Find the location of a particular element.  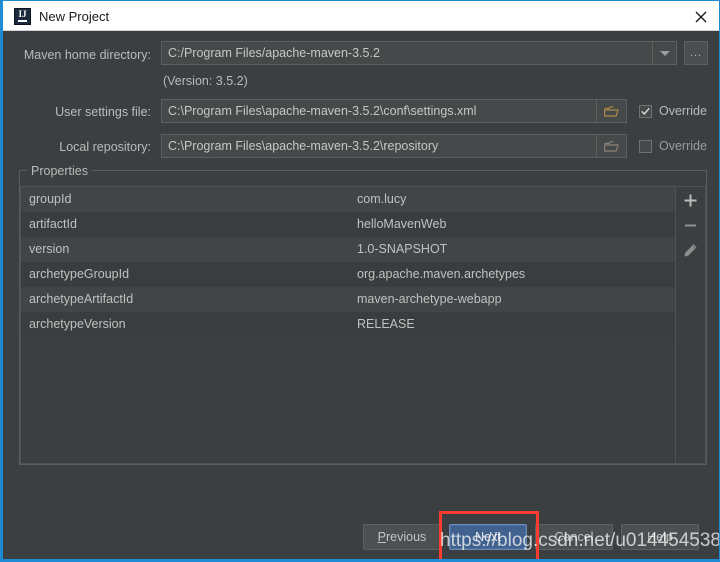

checkbox-checked-icon is located at coordinates (645, 111).